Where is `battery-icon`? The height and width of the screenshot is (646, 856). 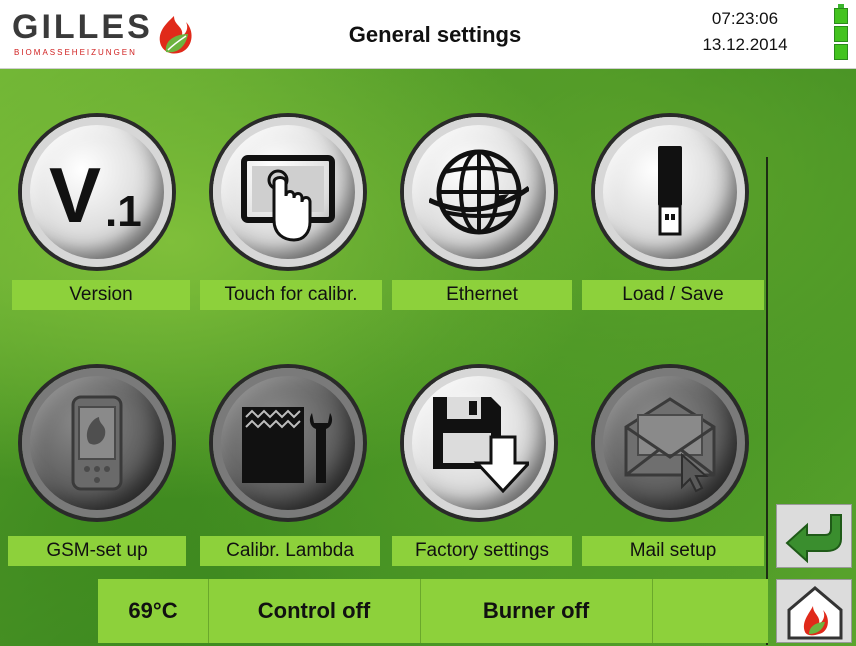
battery-icon is located at coordinates (841, 33).